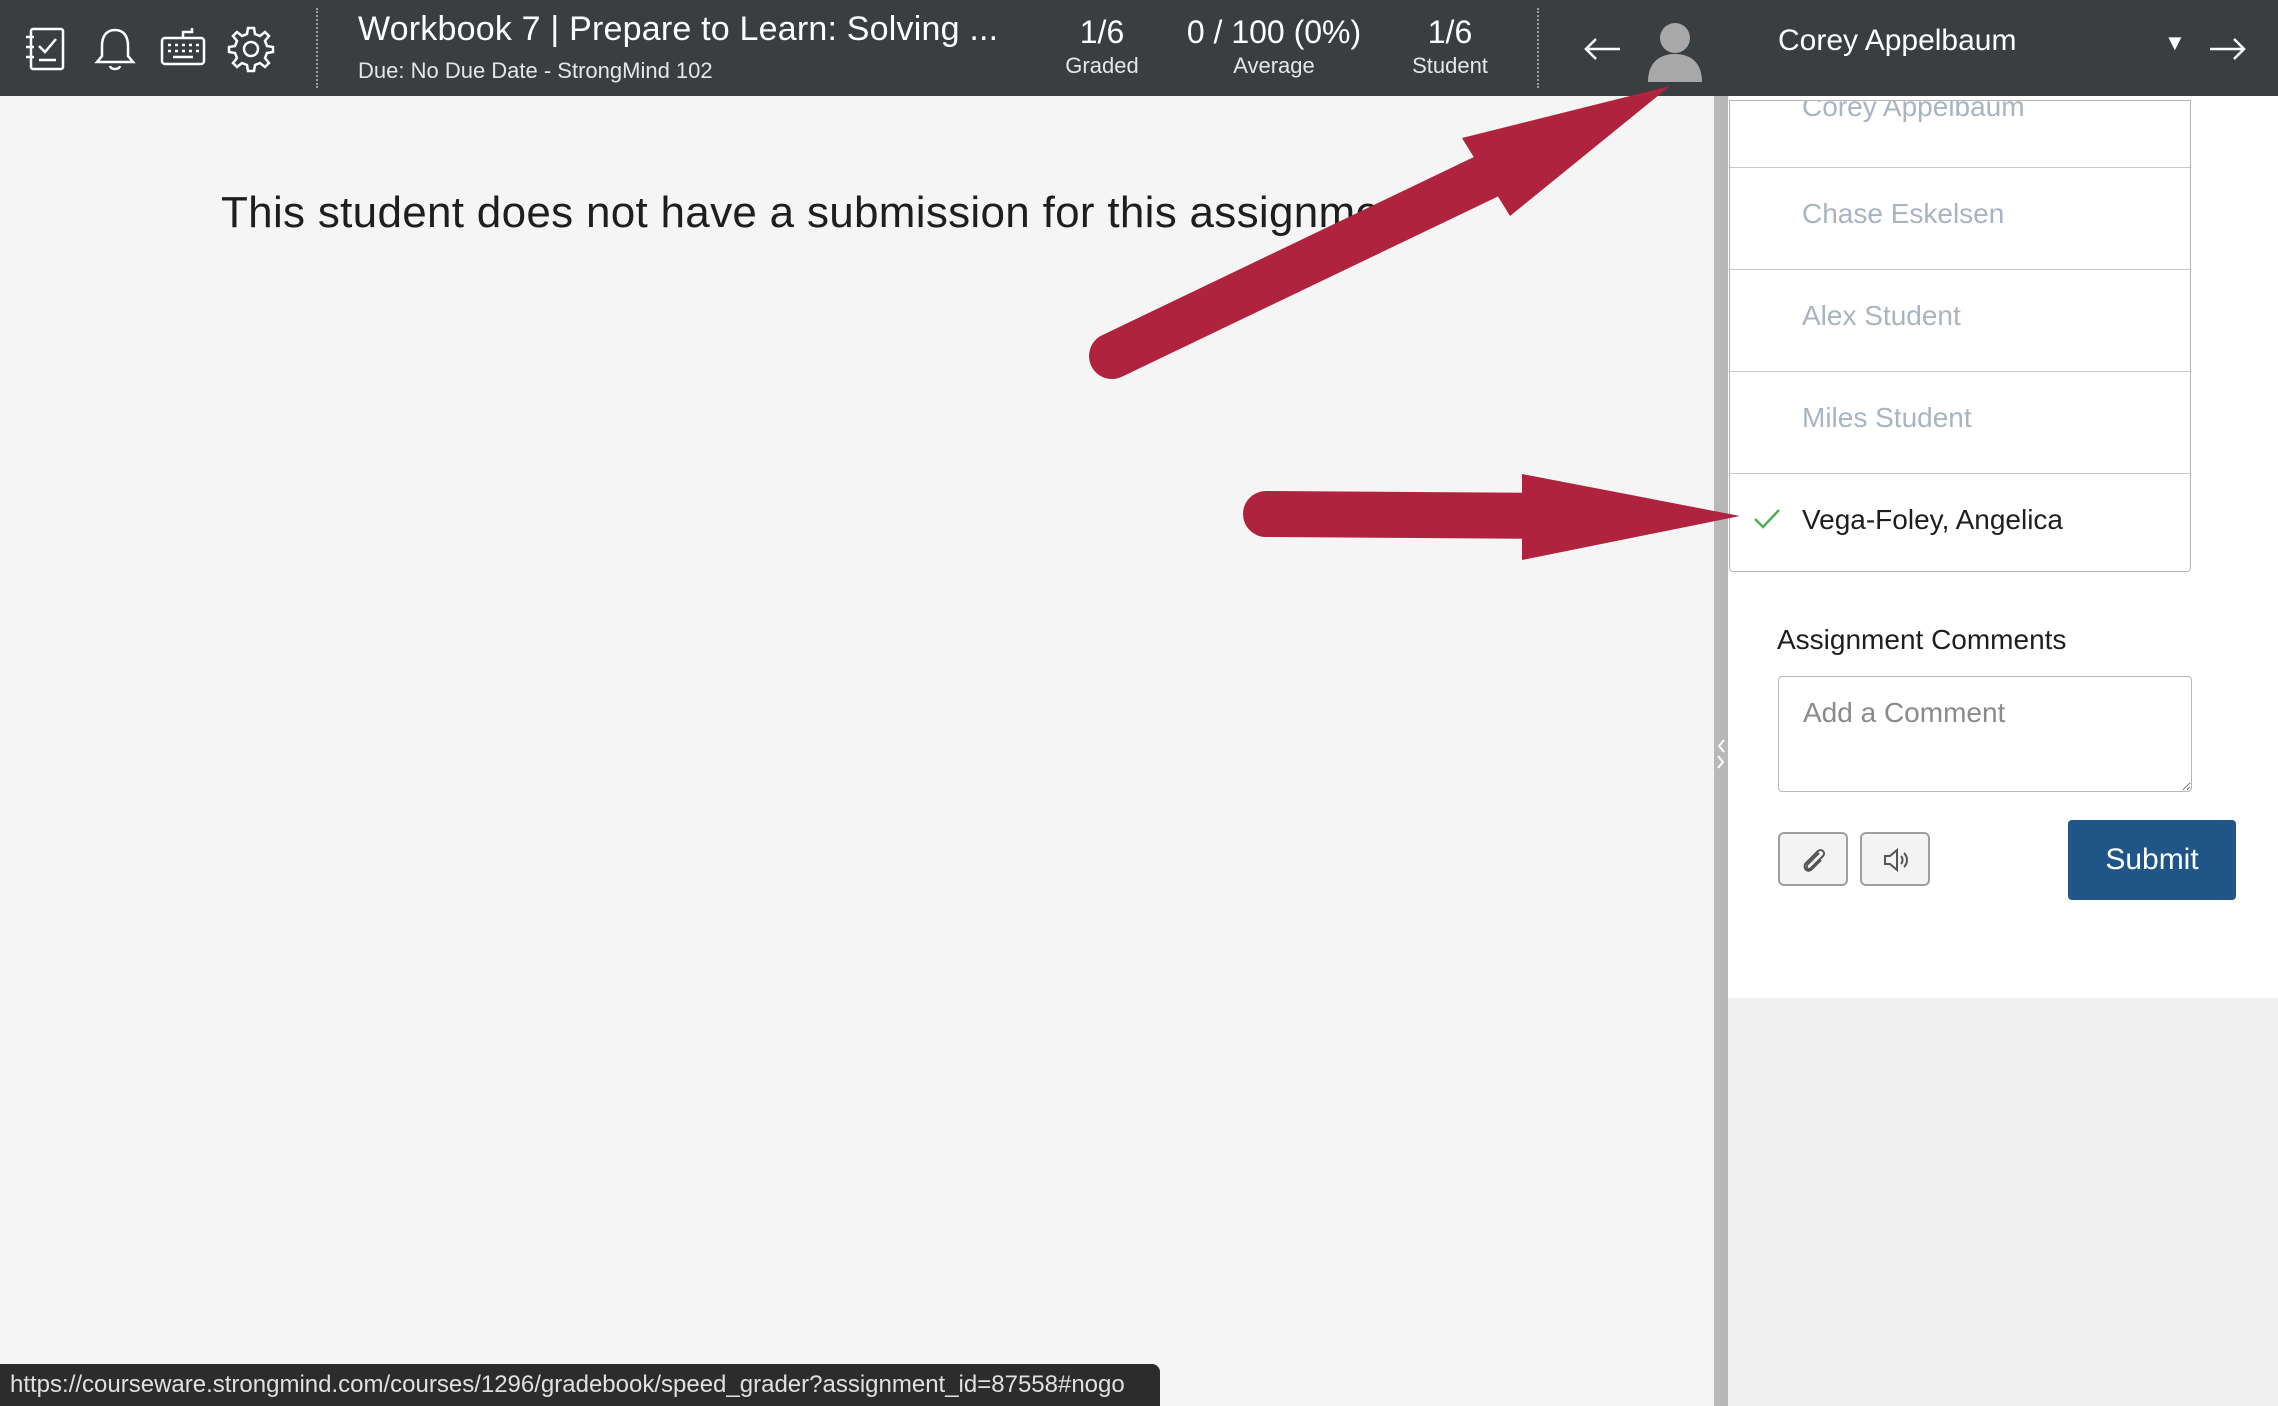 Image resolution: width=2278 pixels, height=1406 pixels. I want to click on assignment-due: Due: No Due Date - StrongMind 102, so click(535, 70).